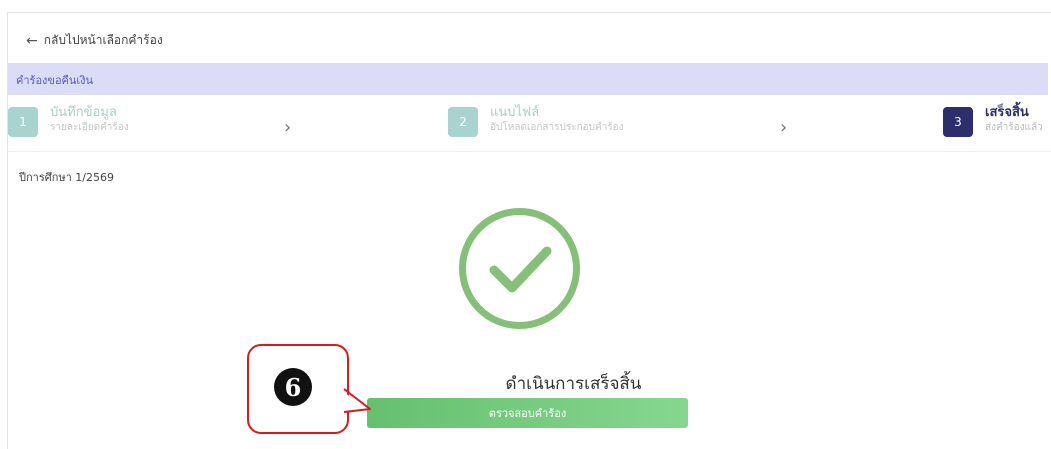 The height and width of the screenshot is (449, 1051). I want to click on annotation-callout: 6, so click(298, 389).